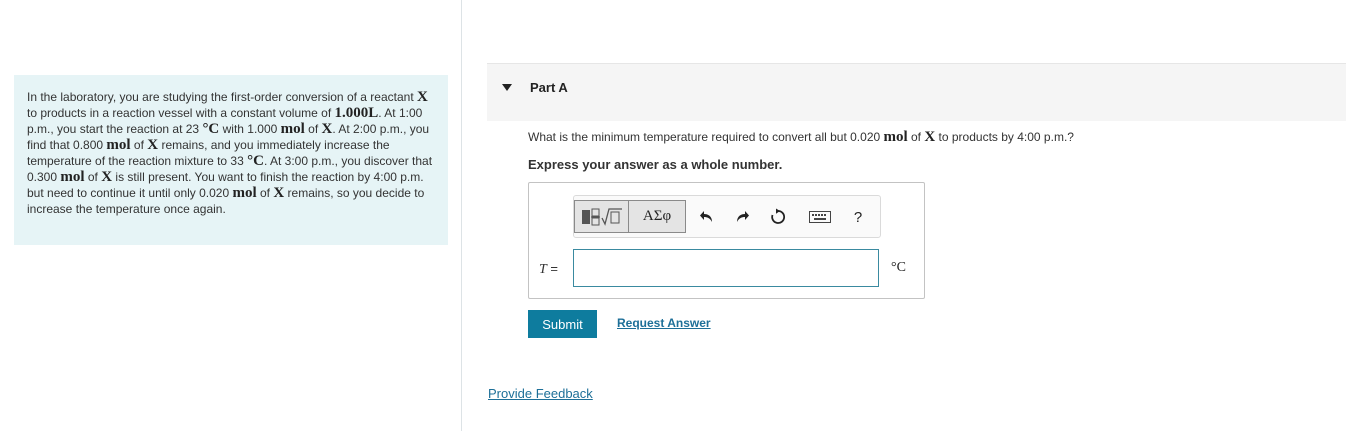 This screenshot has height=431, width=1346. What do you see at coordinates (742, 217) in the screenshot?
I see `redo-icon` at bounding box center [742, 217].